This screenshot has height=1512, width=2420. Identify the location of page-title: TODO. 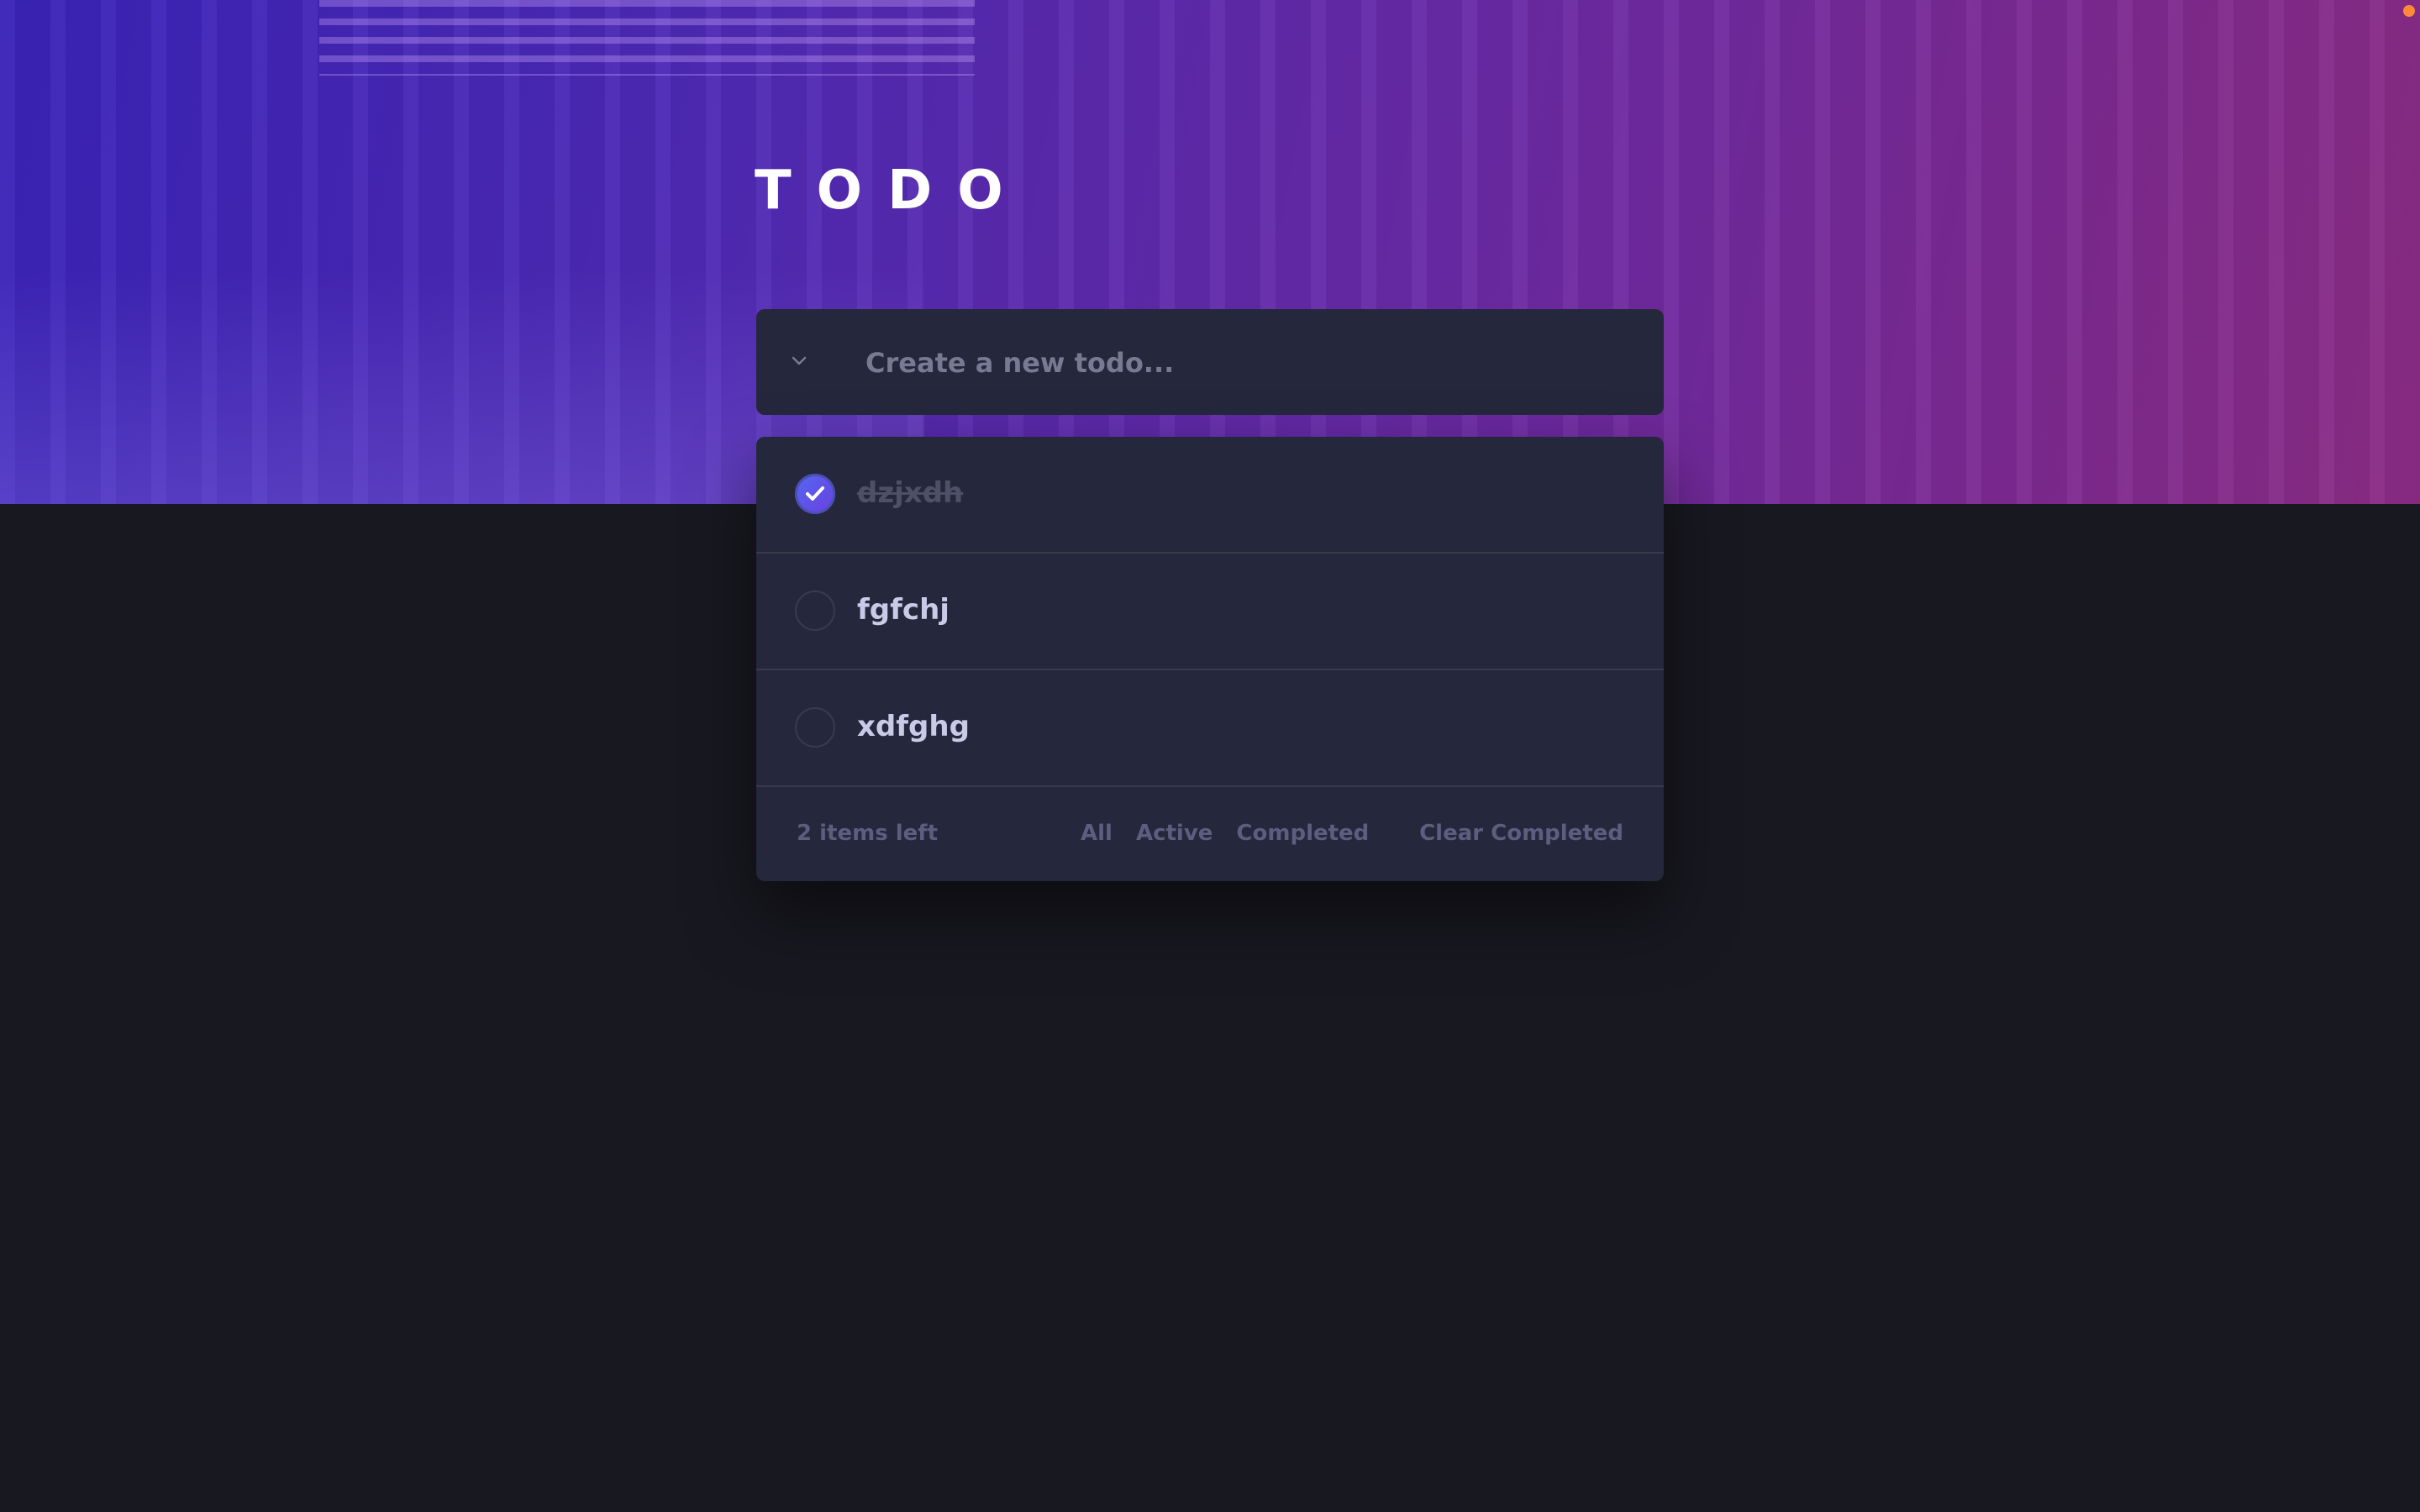
(892, 191).